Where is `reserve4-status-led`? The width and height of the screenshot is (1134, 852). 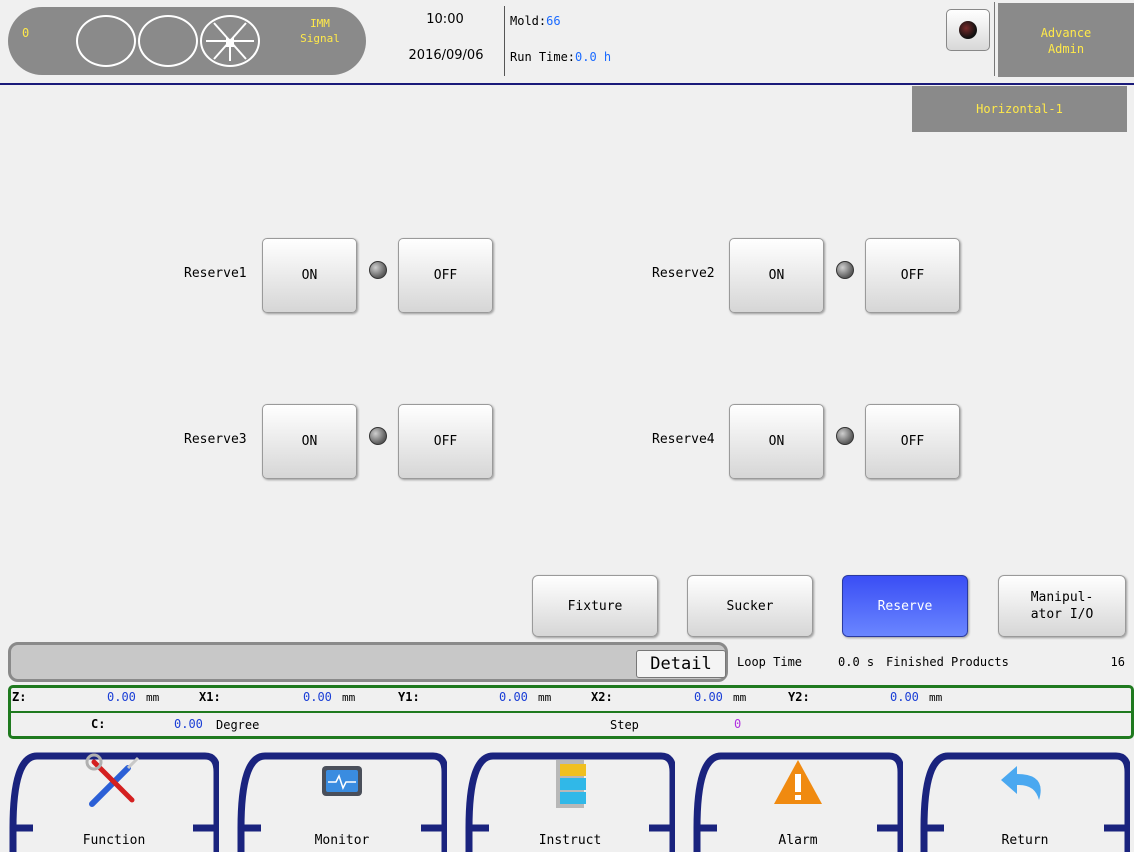
reserve4-status-led is located at coordinates (845, 436).